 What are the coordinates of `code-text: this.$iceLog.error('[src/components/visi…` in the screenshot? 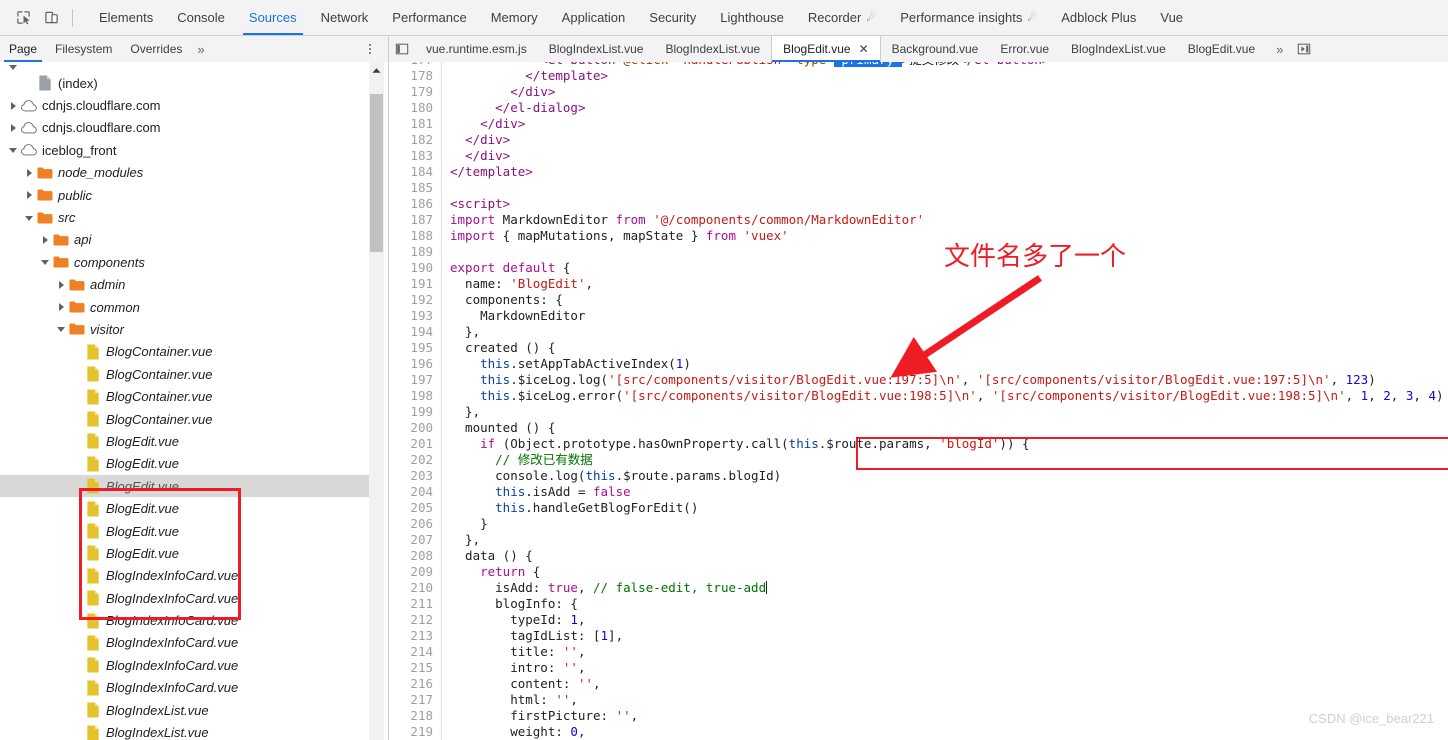 It's located at (942, 396).